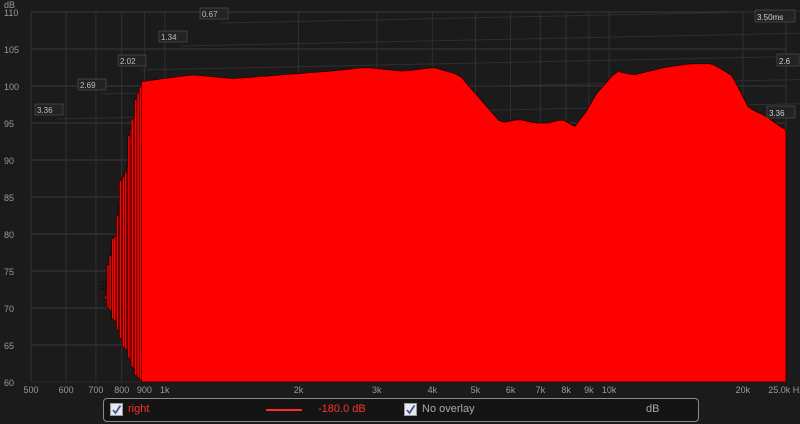 The height and width of the screenshot is (424, 800). What do you see at coordinates (144, 390) in the screenshot?
I see `x-tick-label: 900` at bounding box center [144, 390].